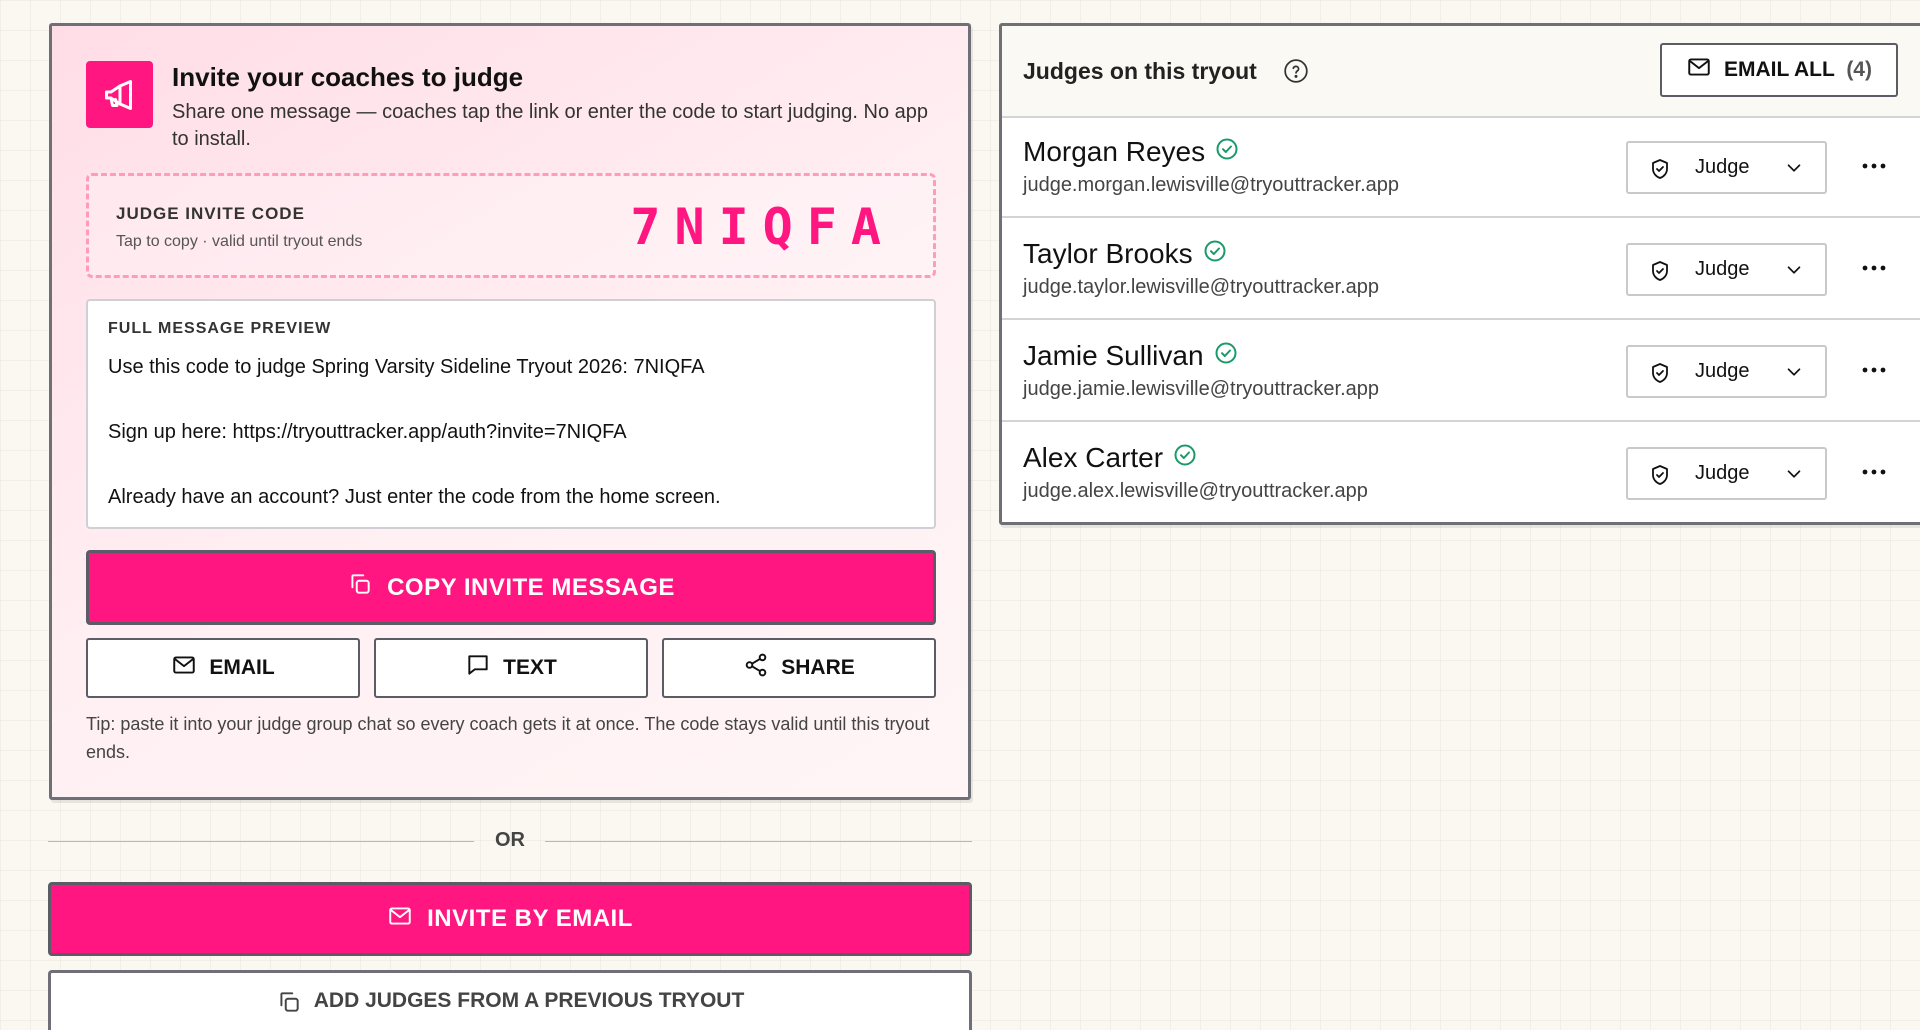 The image size is (1920, 1030). I want to click on email-all-count: (4), so click(1859, 69).